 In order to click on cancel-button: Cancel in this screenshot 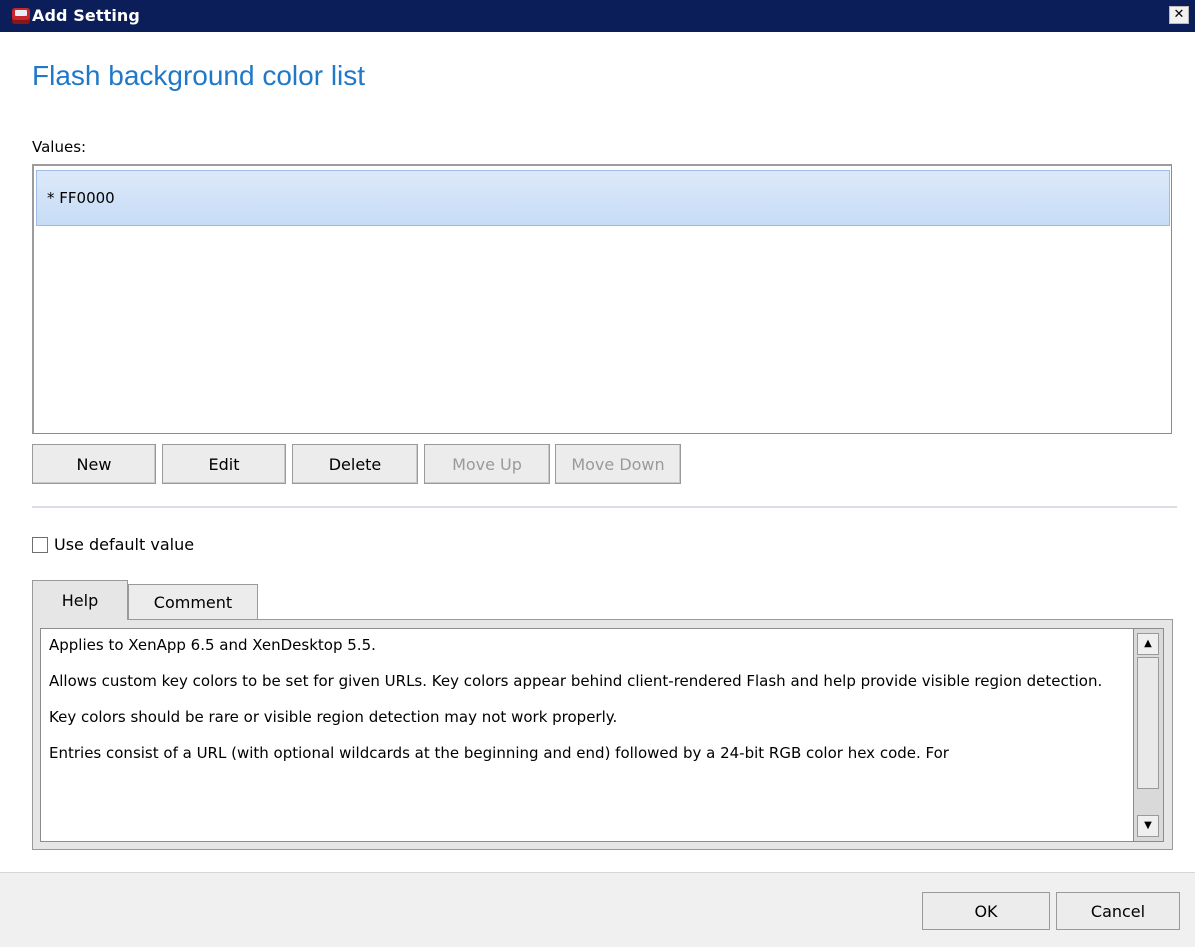, I will do `click(1118, 911)`.